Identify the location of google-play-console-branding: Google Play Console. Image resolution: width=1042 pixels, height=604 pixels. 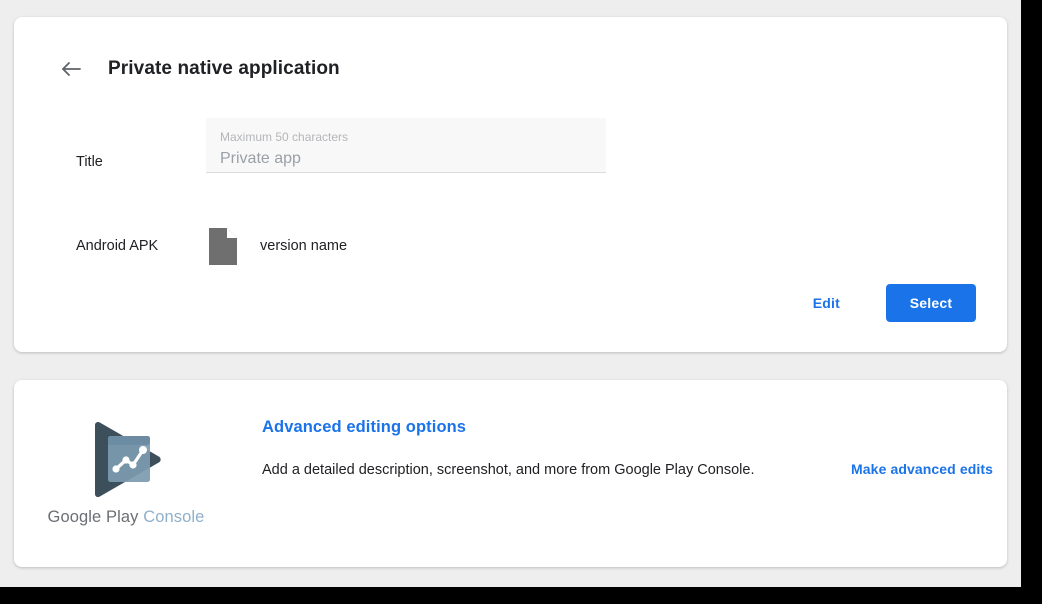
(126, 471).